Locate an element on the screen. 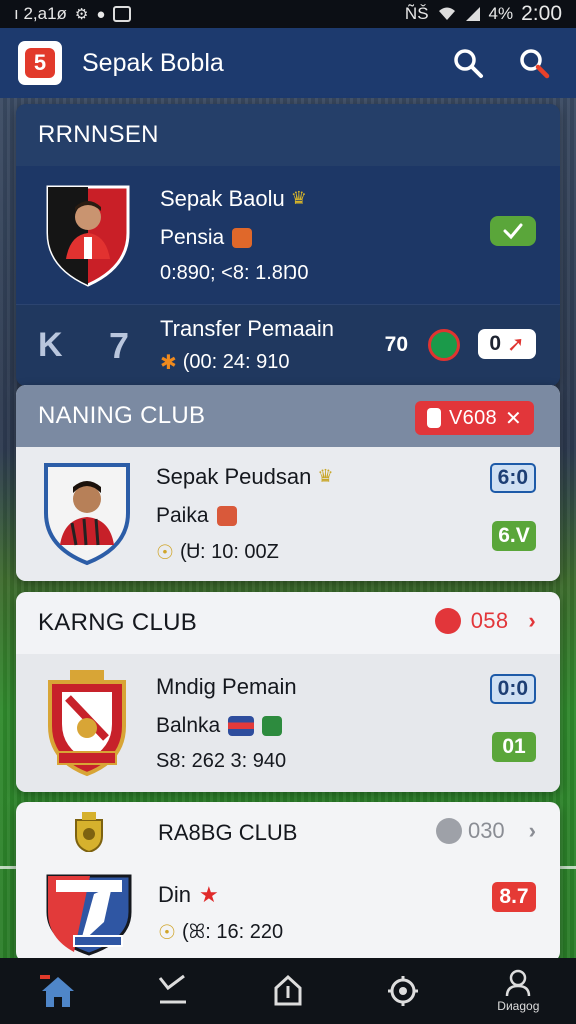 The image size is (576, 1024). status-bar: ı 2,a1ø ⚙ ● ÑŠ 4% 2:00 is located at coordinates (288, 14).